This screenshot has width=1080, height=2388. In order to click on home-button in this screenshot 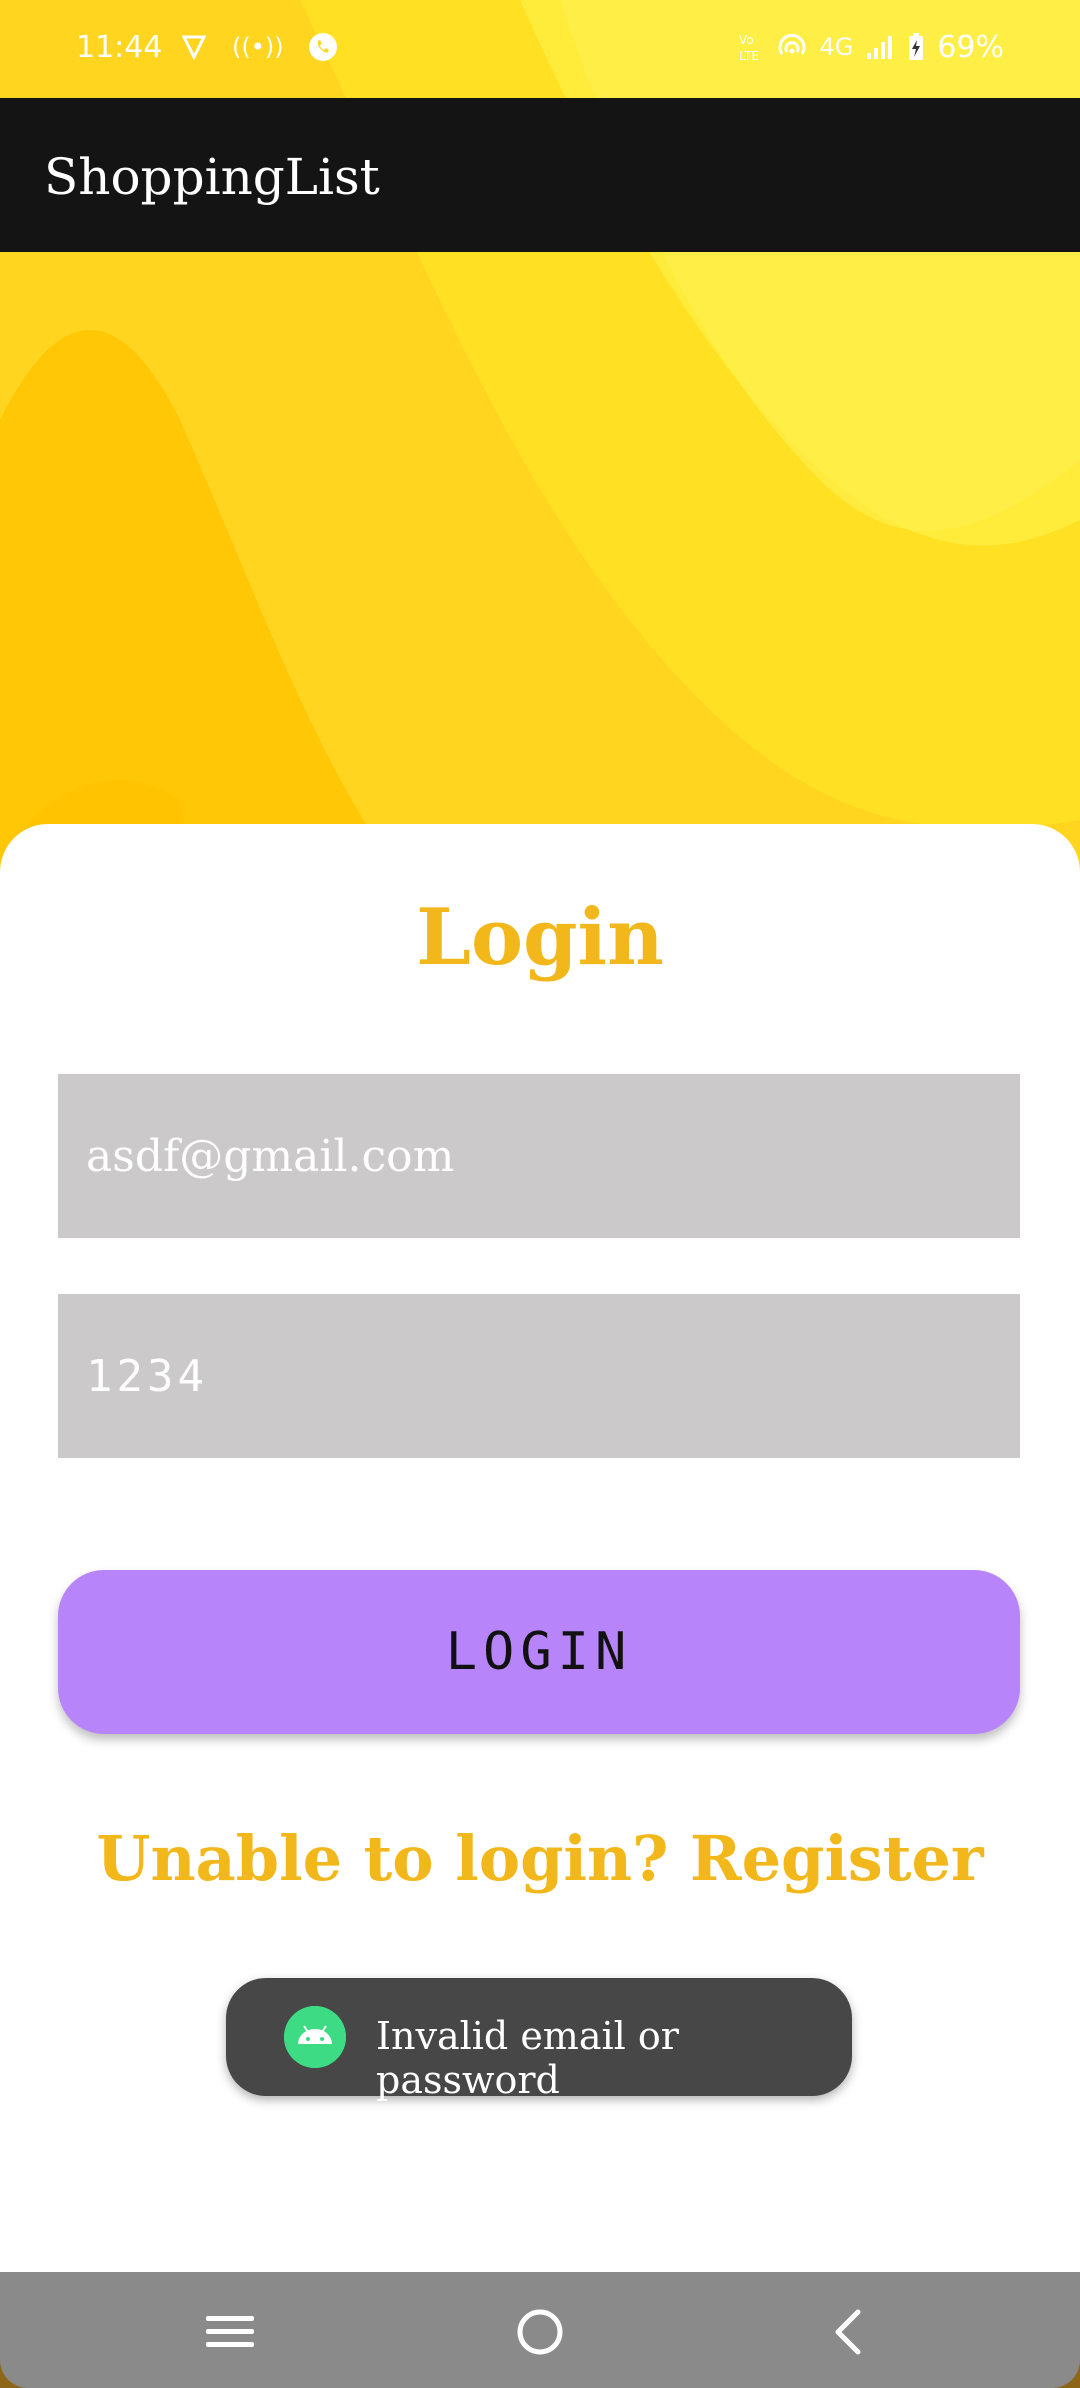, I will do `click(540, 2332)`.